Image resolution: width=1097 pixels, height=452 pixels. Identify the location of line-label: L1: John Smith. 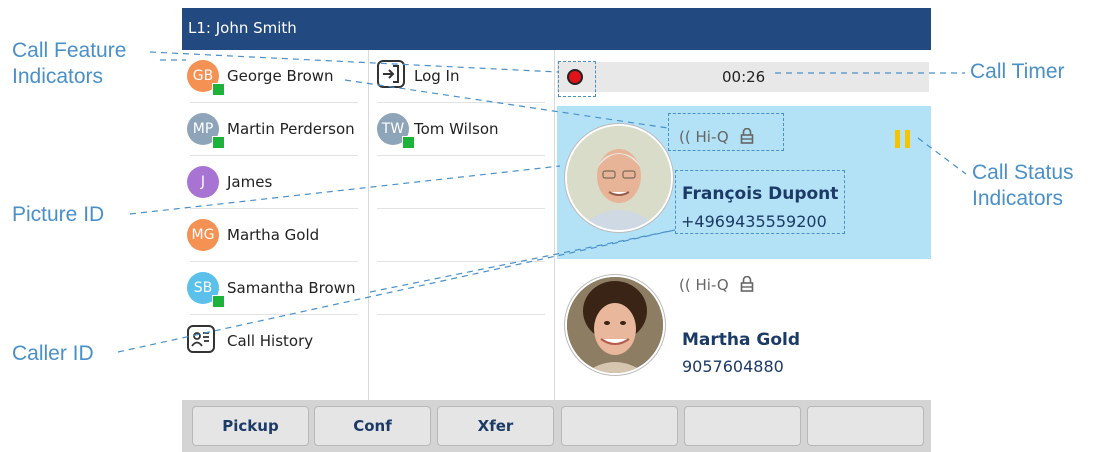
(242, 28).